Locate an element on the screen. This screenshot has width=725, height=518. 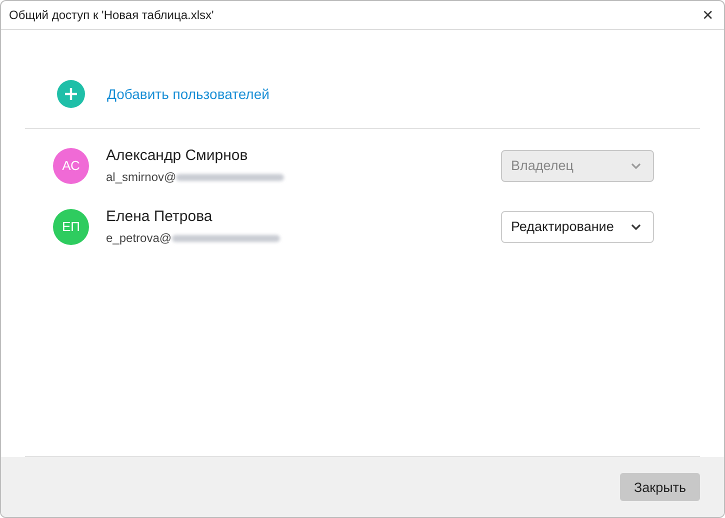
window-title: Общий доступ к 'Новая таблица.xlsx' is located at coordinates (111, 15).